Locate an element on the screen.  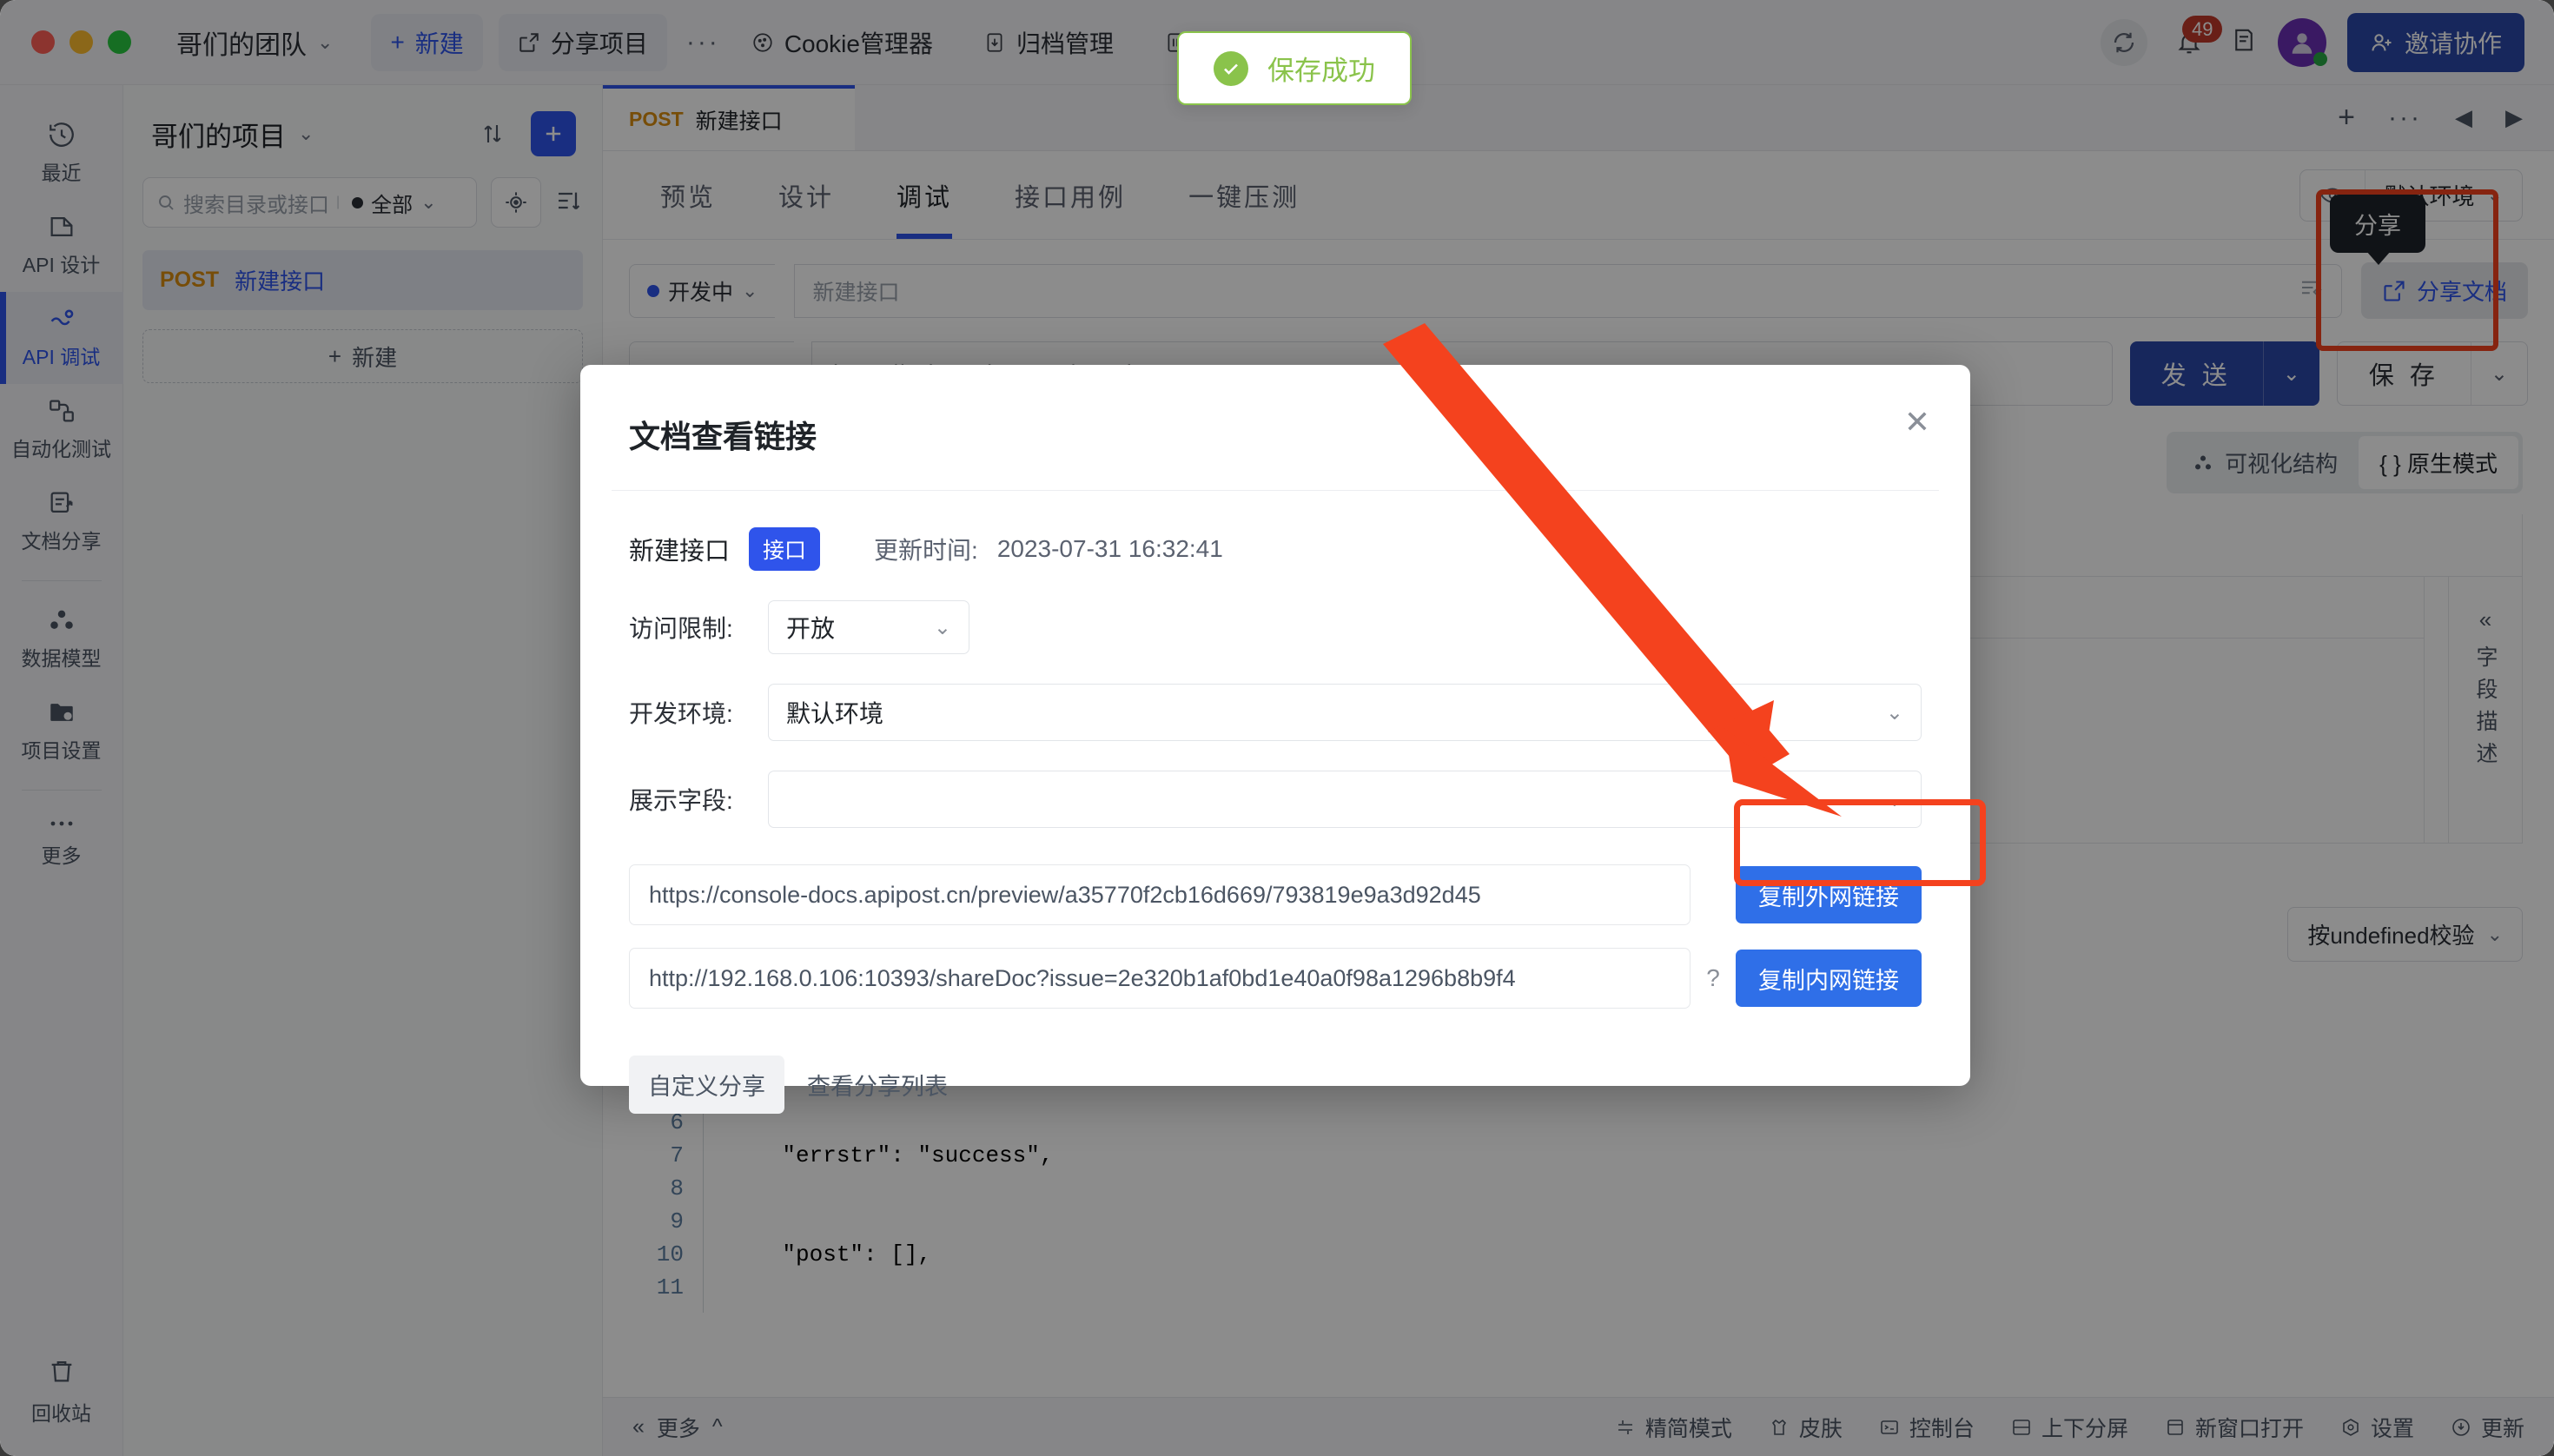
api-status-selector: 开发中 ⌄ is located at coordinates (702, 290).